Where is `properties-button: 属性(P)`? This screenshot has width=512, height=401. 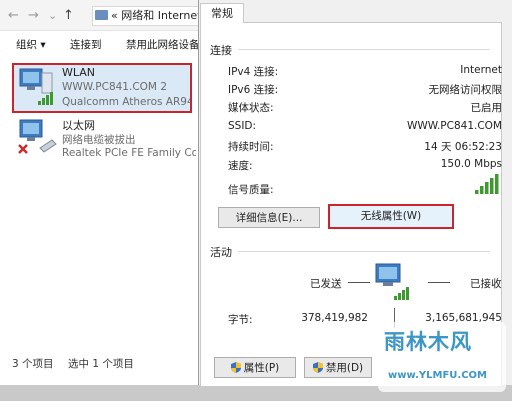
properties-button: 属性(P) is located at coordinates (255, 367).